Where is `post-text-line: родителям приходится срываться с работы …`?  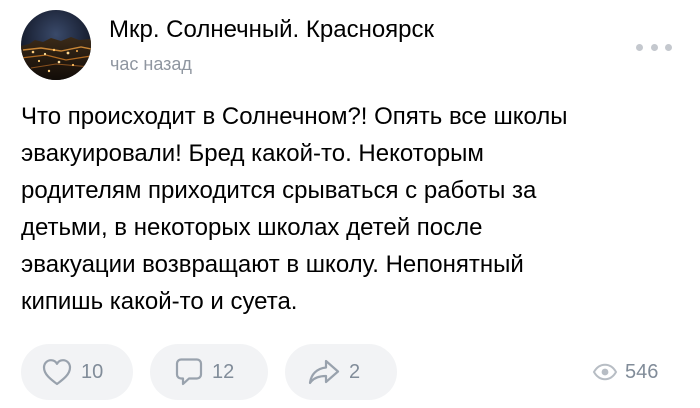
post-text-line: родителям приходится срываться с работы … is located at coordinates (279, 190).